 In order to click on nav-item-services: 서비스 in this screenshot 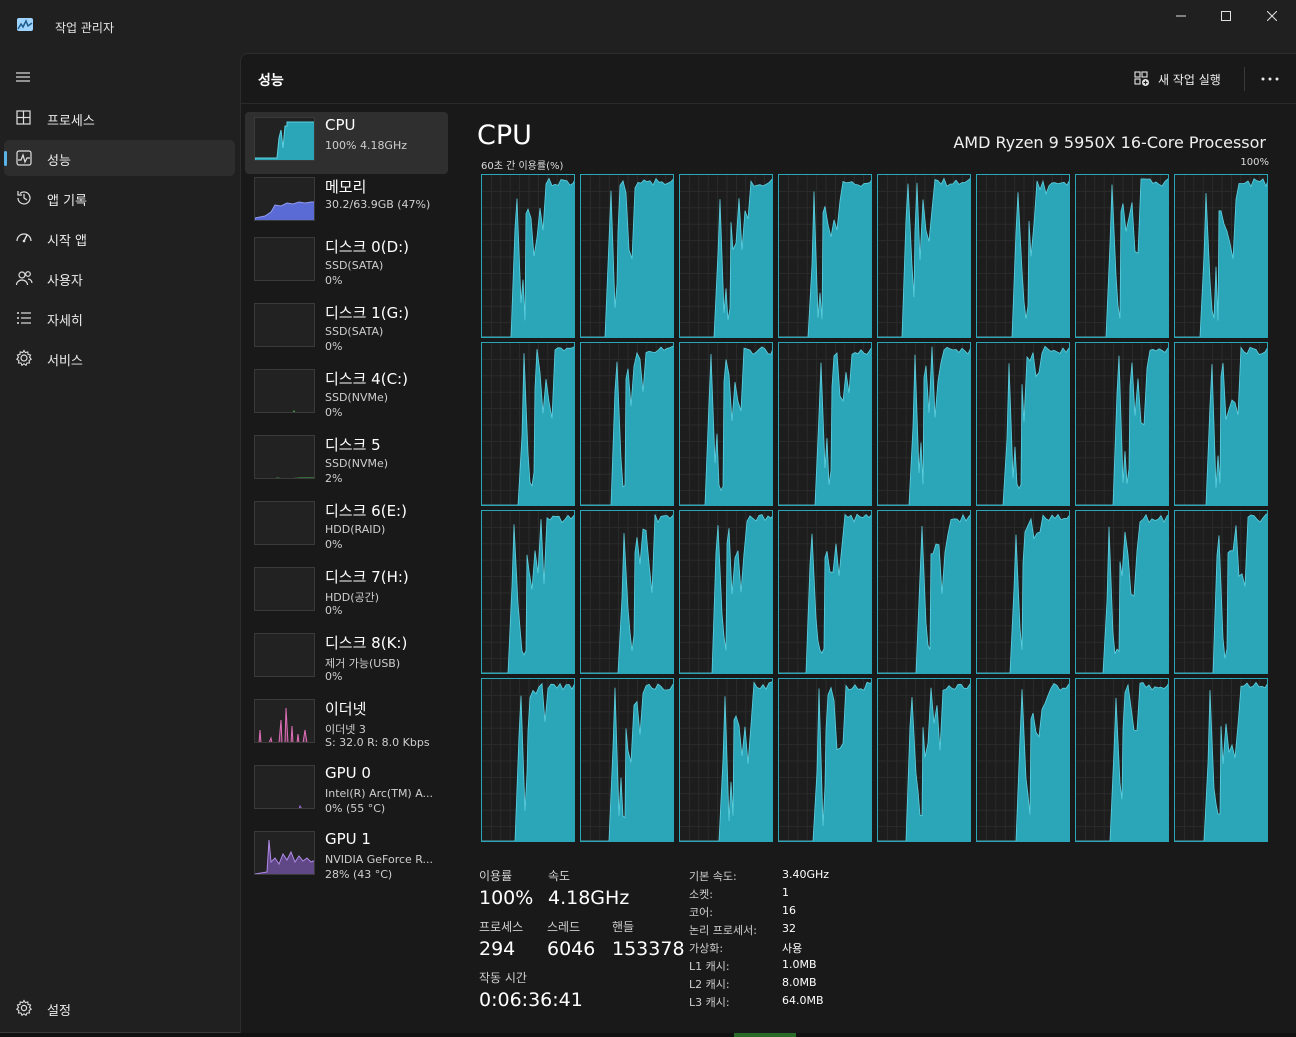, I will do `click(119, 358)`.